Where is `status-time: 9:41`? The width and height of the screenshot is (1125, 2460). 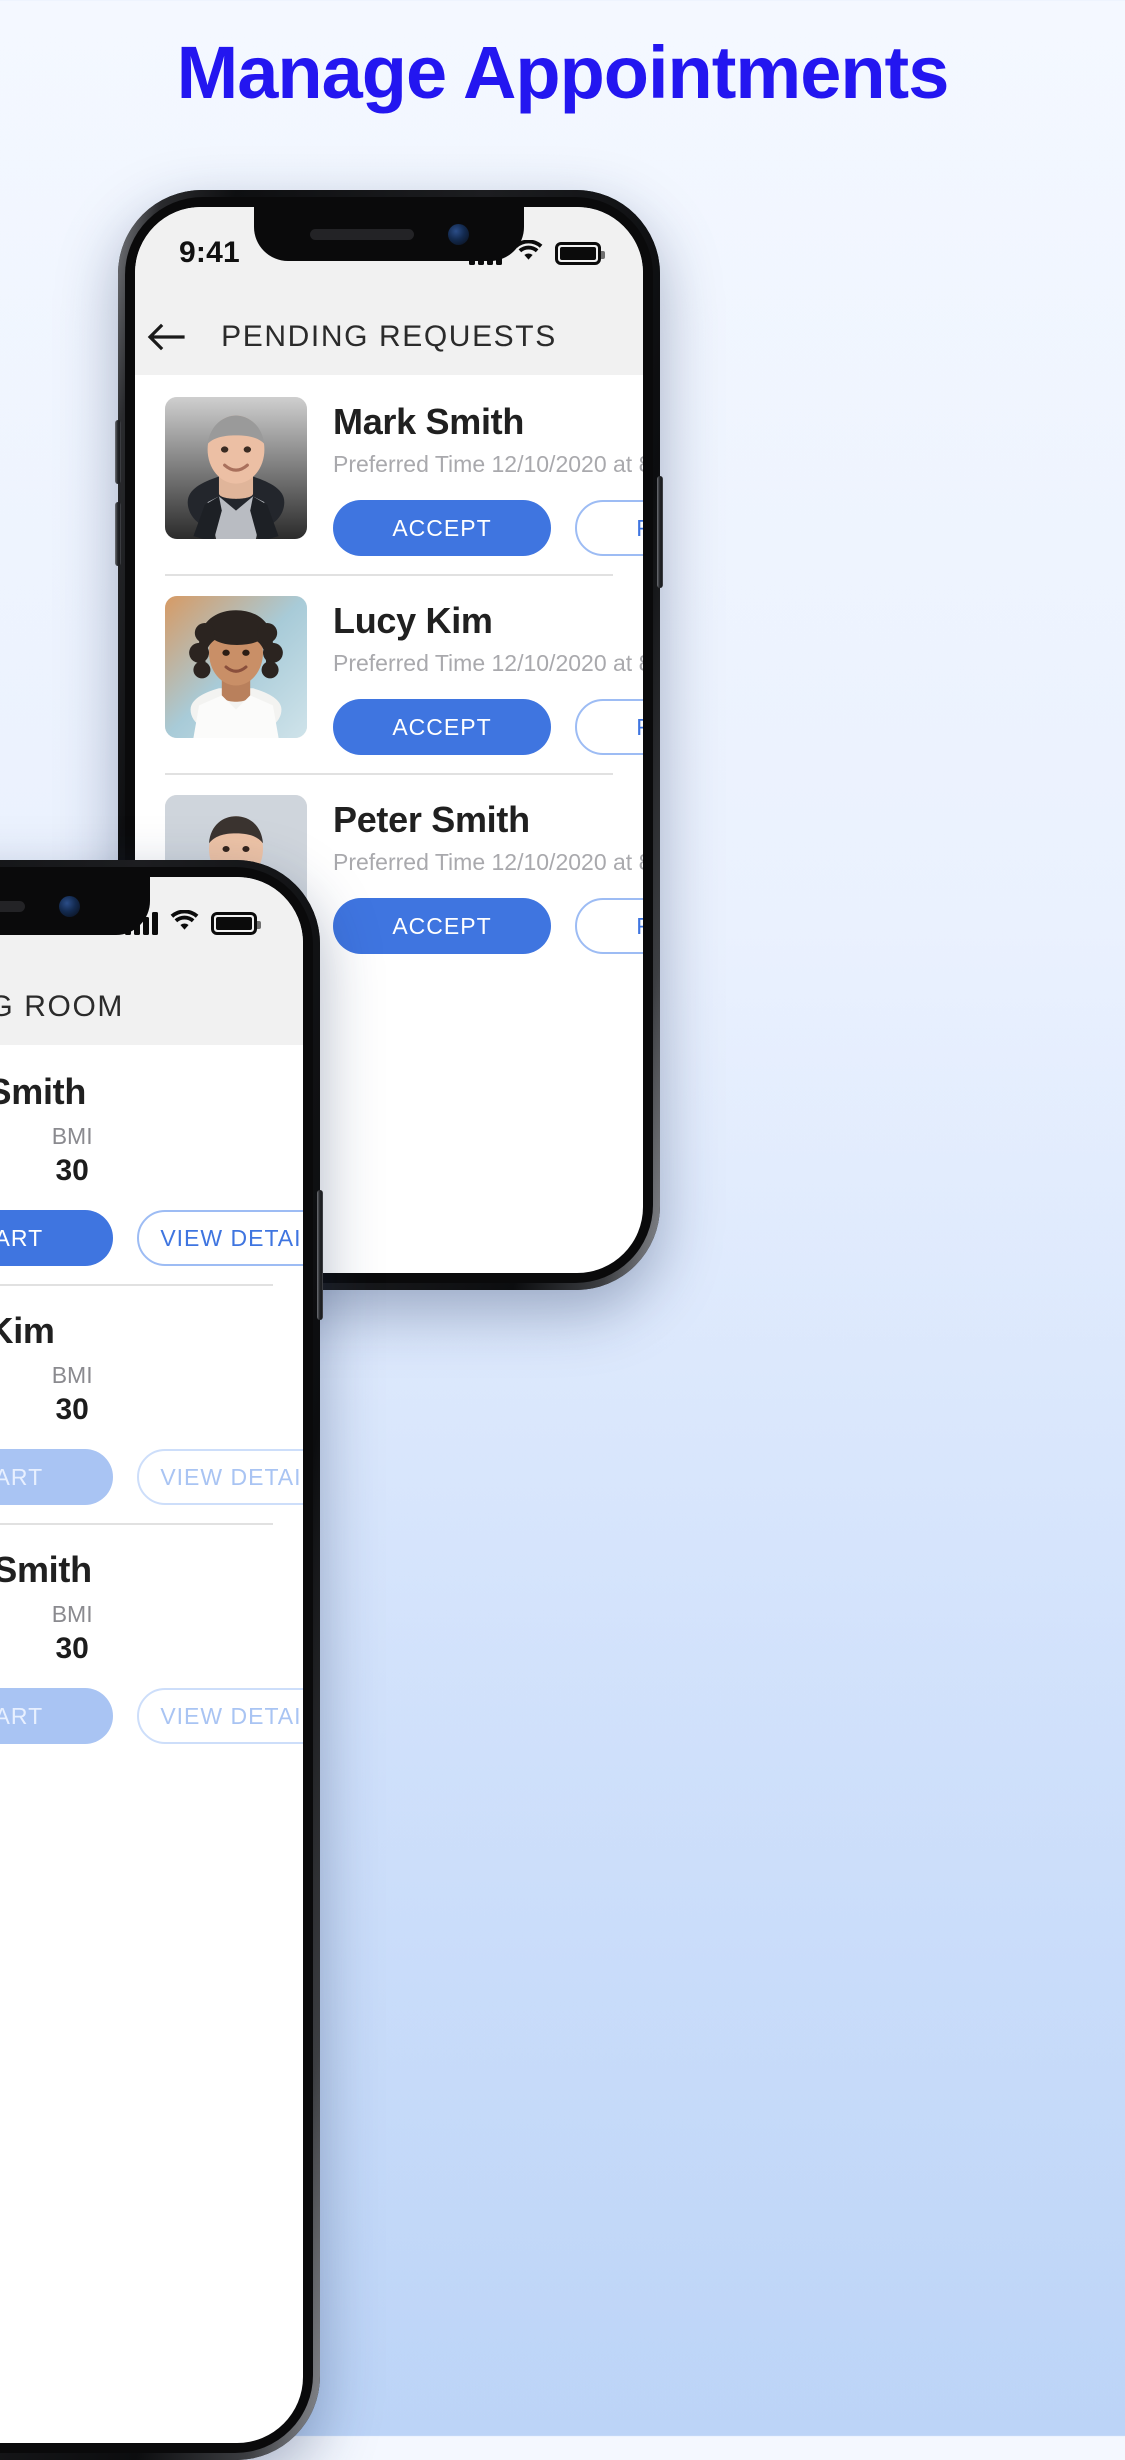 status-time: 9:41 is located at coordinates (209, 252).